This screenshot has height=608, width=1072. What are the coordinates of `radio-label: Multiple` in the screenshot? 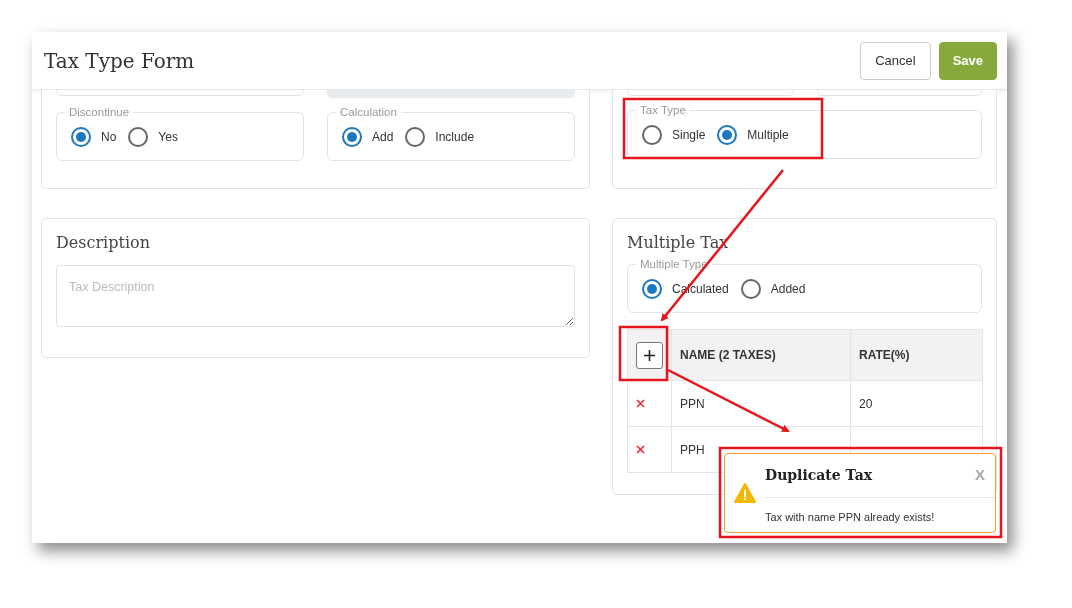 It's located at (768, 135).